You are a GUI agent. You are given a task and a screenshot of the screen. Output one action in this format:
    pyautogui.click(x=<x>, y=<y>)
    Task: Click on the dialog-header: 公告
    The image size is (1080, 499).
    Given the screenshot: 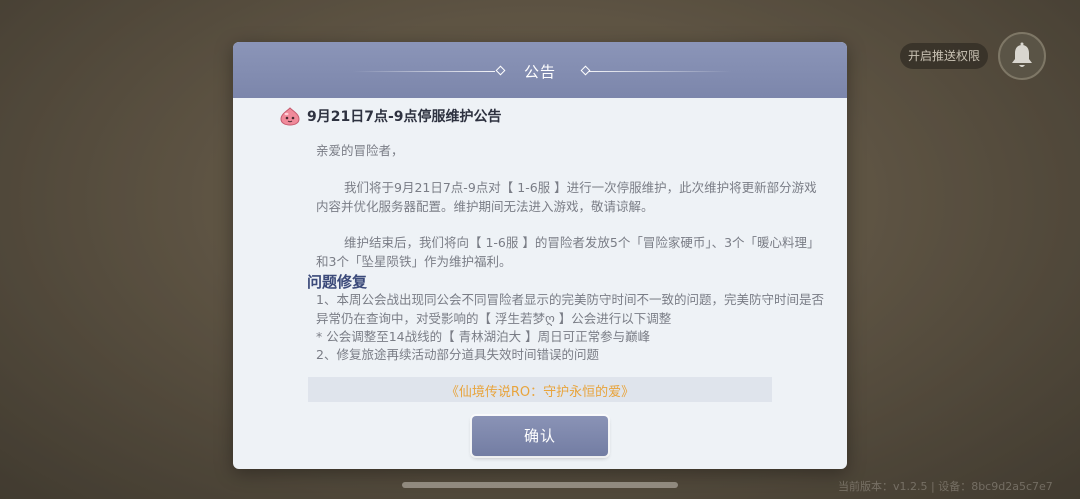 What is the action you would take?
    pyautogui.click(x=540, y=70)
    